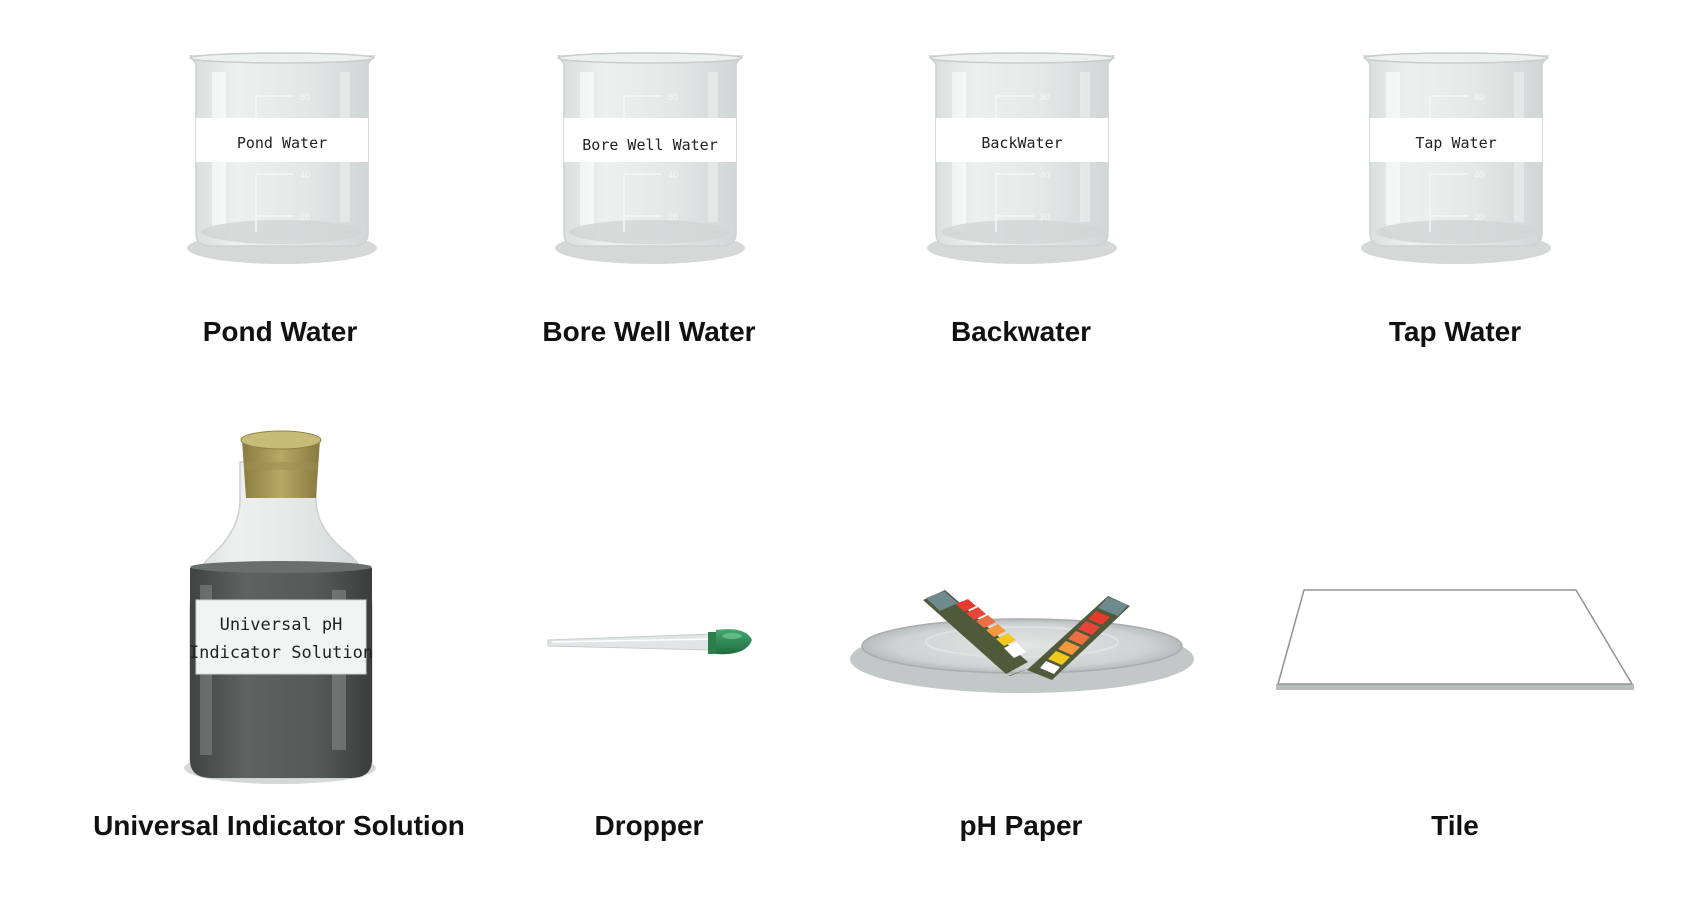 Image resolution: width=1700 pixels, height=900 pixels. Describe the element at coordinates (1021, 331) in the screenshot. I see `caption-backwater: Backwater` at that location.